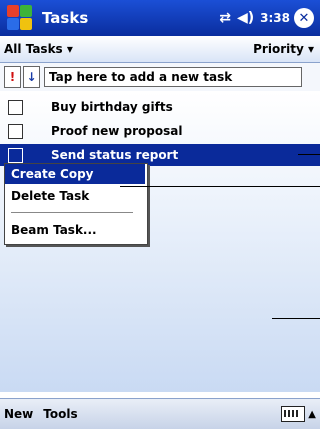 Image resolution: width=320 pixels, height=429 pixels. What do you see at coordinates (60, 414) in the screenshot?
I see `tools-menu: Tools` at bounding box center [60, 414].